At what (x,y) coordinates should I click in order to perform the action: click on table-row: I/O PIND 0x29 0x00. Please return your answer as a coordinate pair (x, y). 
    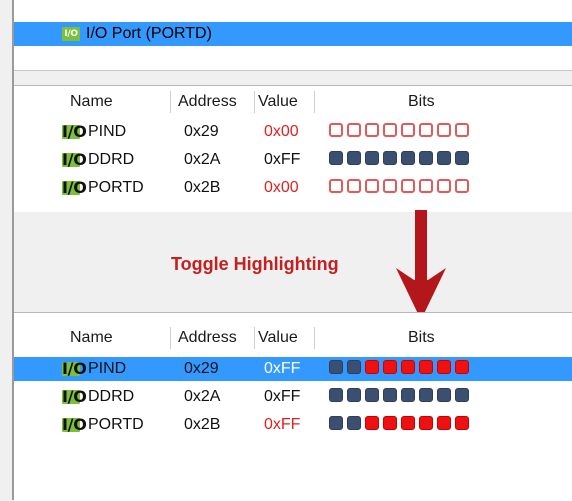
    Looking at the image, I should click on (293, 132).